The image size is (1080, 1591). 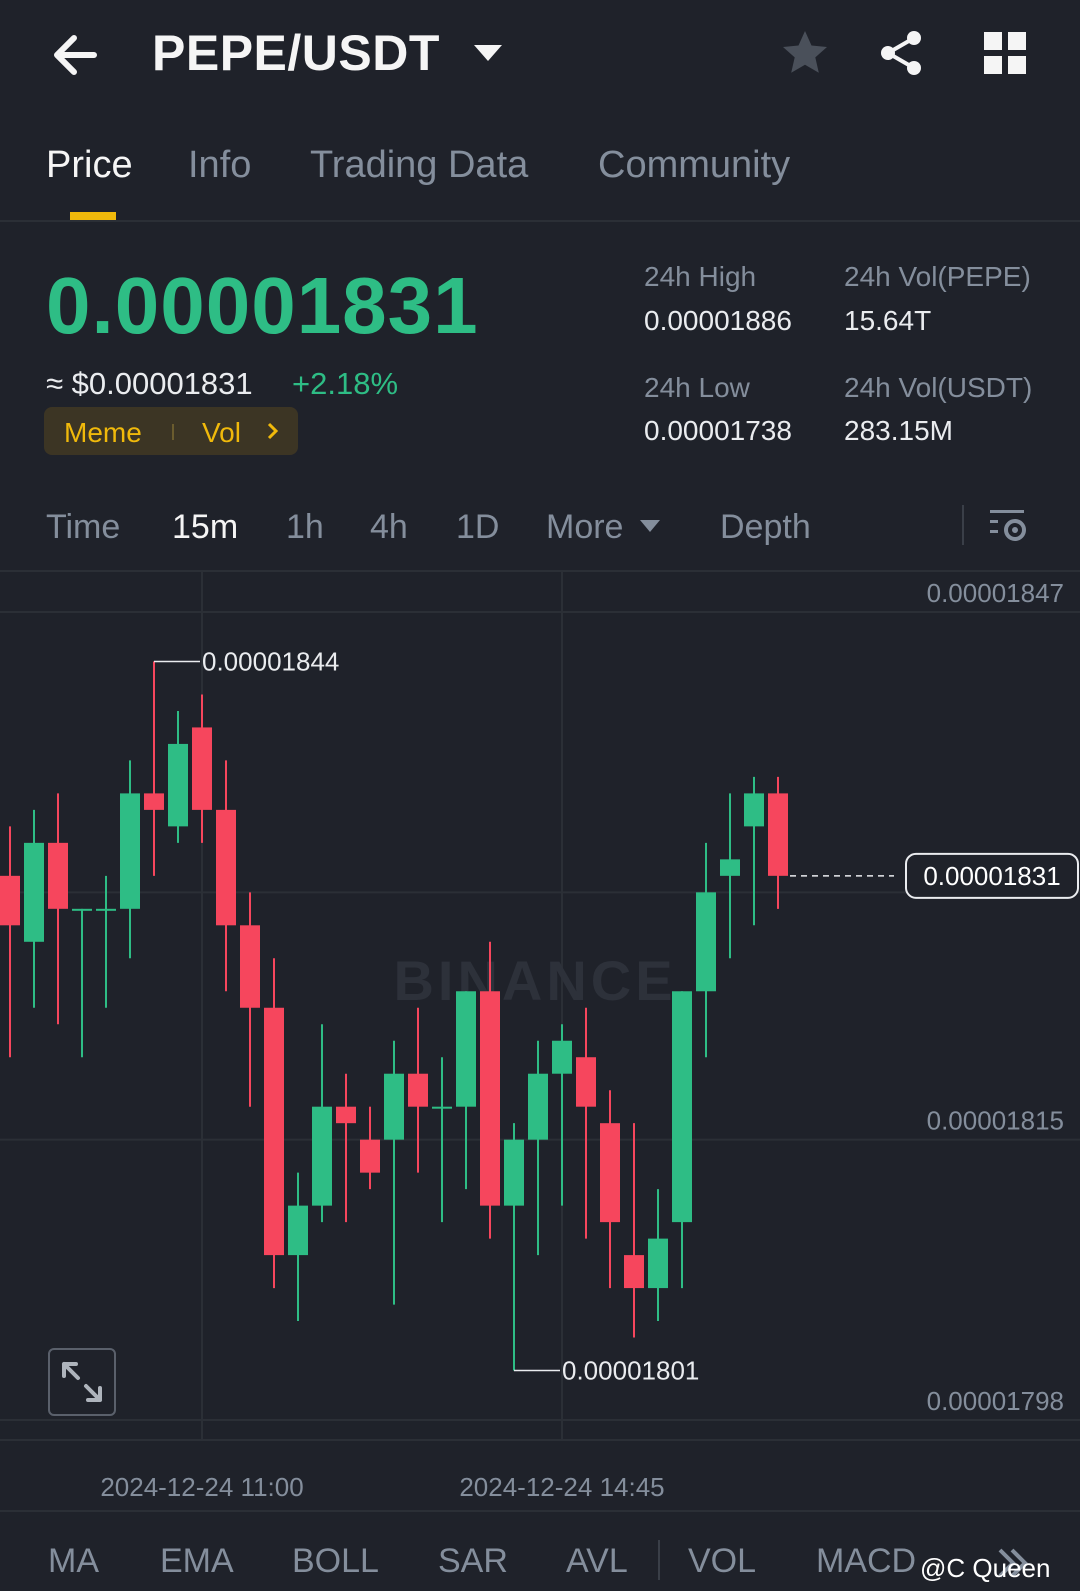 I want to click on tab-trading-data: Trading Data, so click(x=419, y=165).